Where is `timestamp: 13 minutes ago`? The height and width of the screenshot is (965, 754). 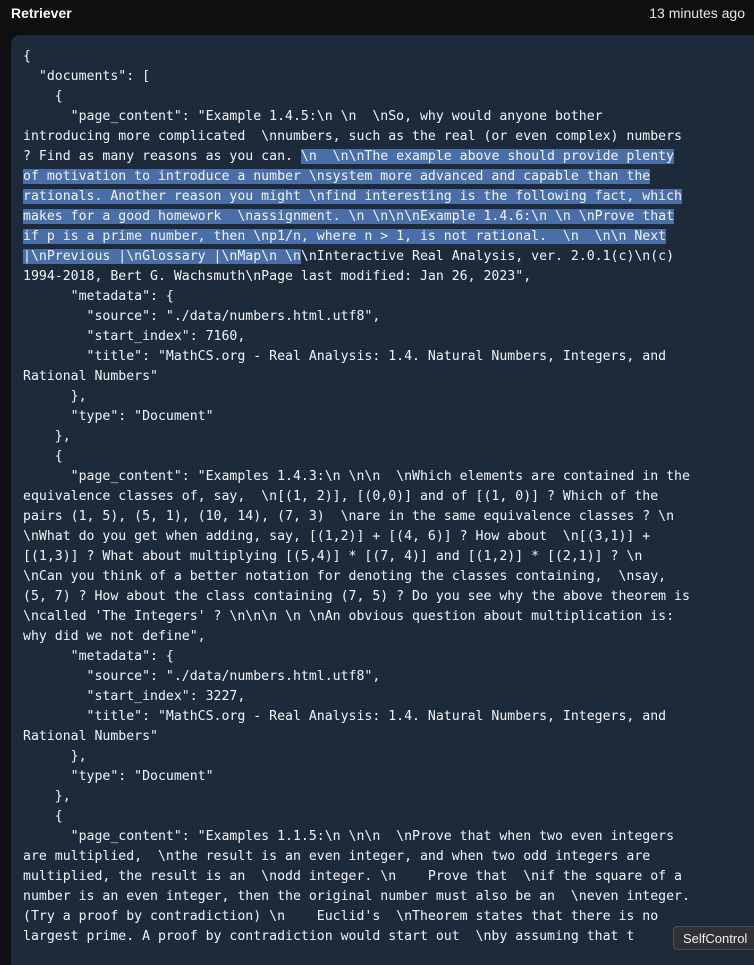 timestamp: 13 minutes ago is located at coordinates (697, 13).